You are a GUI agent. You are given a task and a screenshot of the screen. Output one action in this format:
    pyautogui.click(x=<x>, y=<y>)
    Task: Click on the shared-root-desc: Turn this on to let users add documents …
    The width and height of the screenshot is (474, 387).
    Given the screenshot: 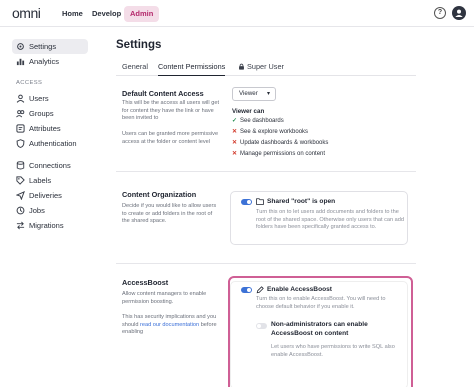 What is the action you would take?
    pyautogui.click(x=330, y=220)
    